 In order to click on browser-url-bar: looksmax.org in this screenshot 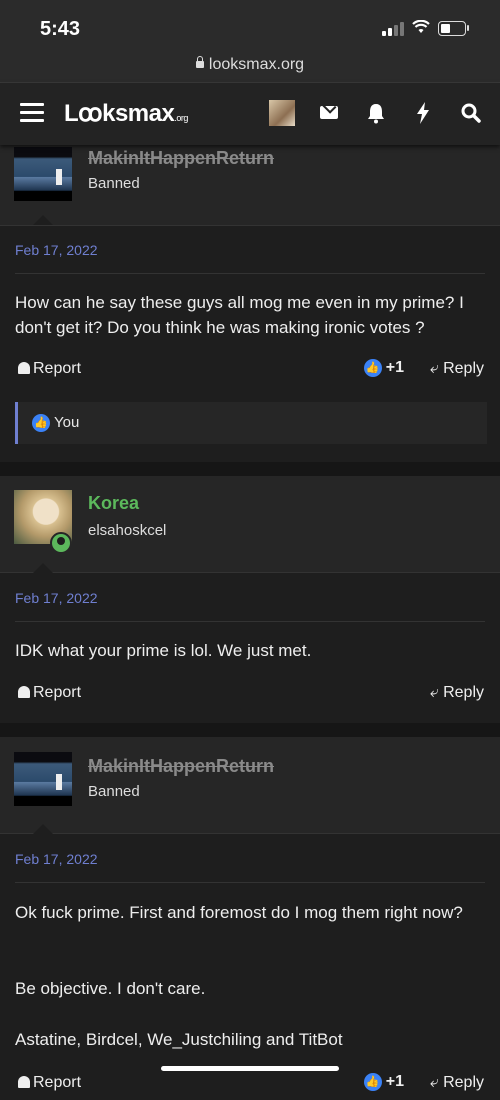, I will do `click(250, 66)`.